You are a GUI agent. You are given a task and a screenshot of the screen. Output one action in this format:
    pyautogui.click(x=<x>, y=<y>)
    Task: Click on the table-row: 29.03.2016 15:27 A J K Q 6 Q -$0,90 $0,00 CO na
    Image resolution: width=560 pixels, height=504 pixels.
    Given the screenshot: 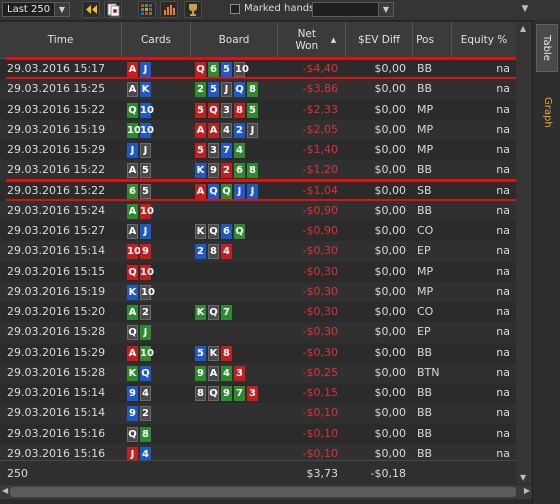 What is the action you would take?
    pyautogui.click(x=258, y=231)
    